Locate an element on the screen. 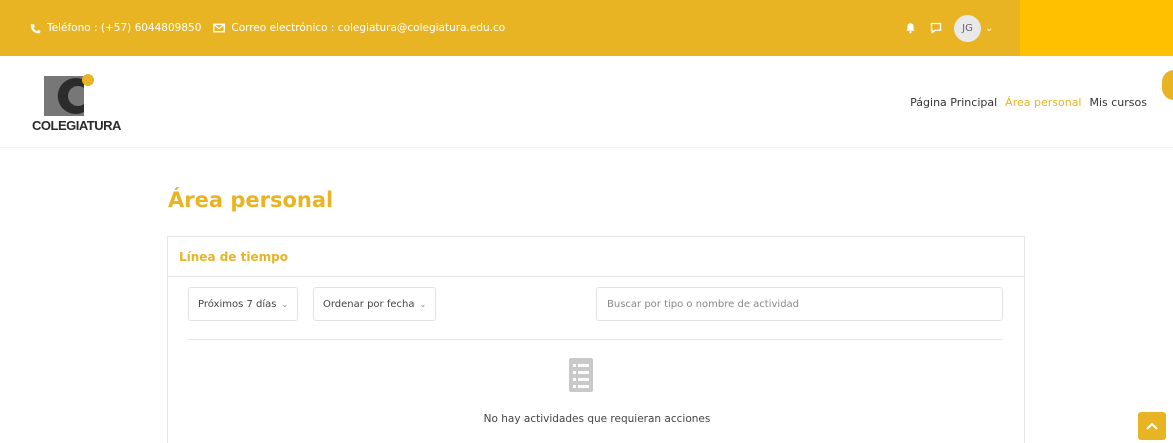 This screenshot has height=443, width=1173. list-icon is located at coordinates (581, 375).